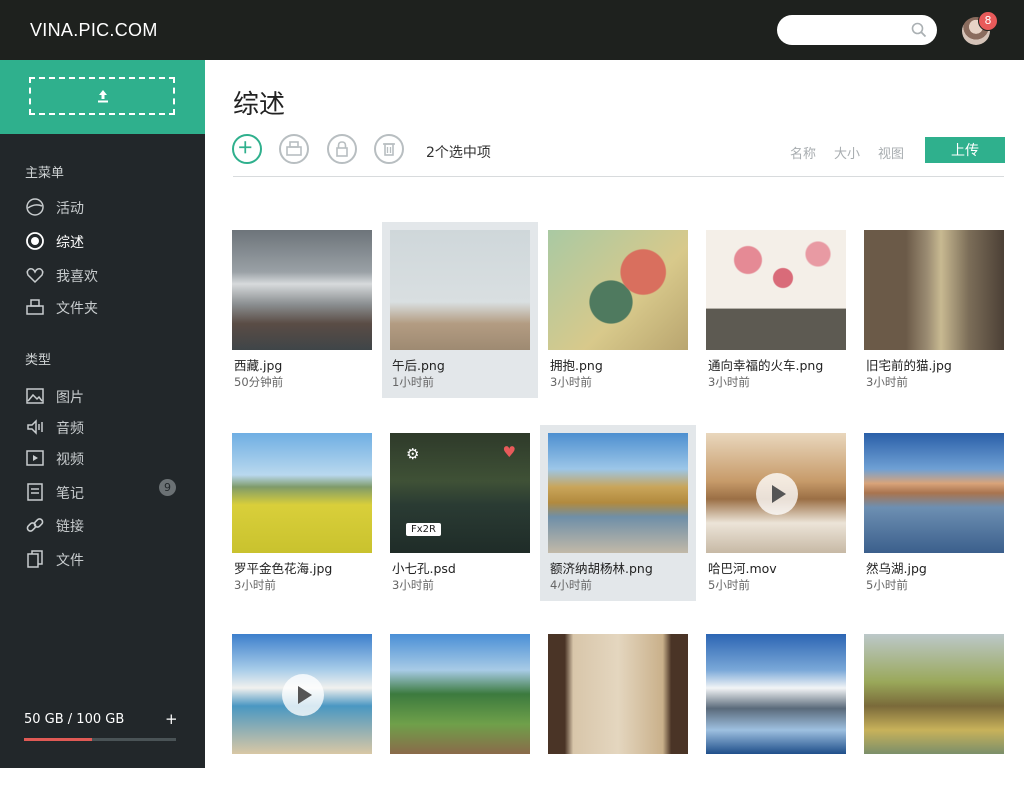 The height and width of the screenshot is (802, 1024). What do you see at coordinates (512, 30) in the screenshot?
I see `top-bar: VINA.PIC.COM 8` at bounding box center [512, 30].